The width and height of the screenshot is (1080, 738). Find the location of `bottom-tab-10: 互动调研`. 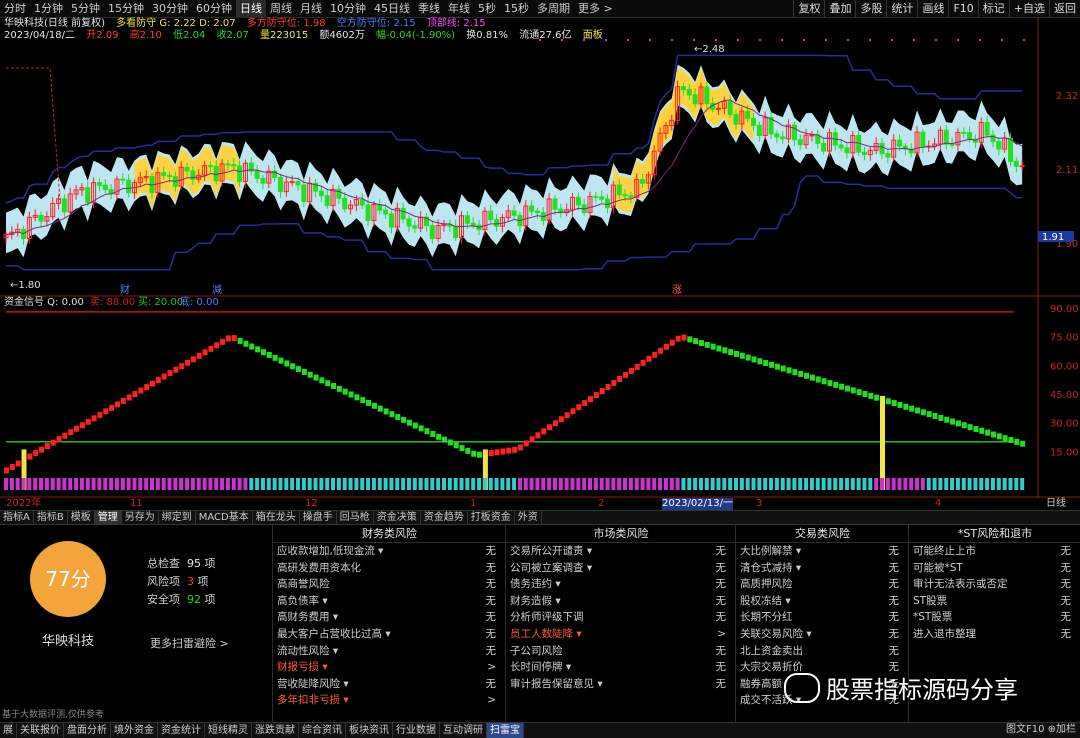

bottom-tab-10: 互动调研 is located at coordinates (463, 730).